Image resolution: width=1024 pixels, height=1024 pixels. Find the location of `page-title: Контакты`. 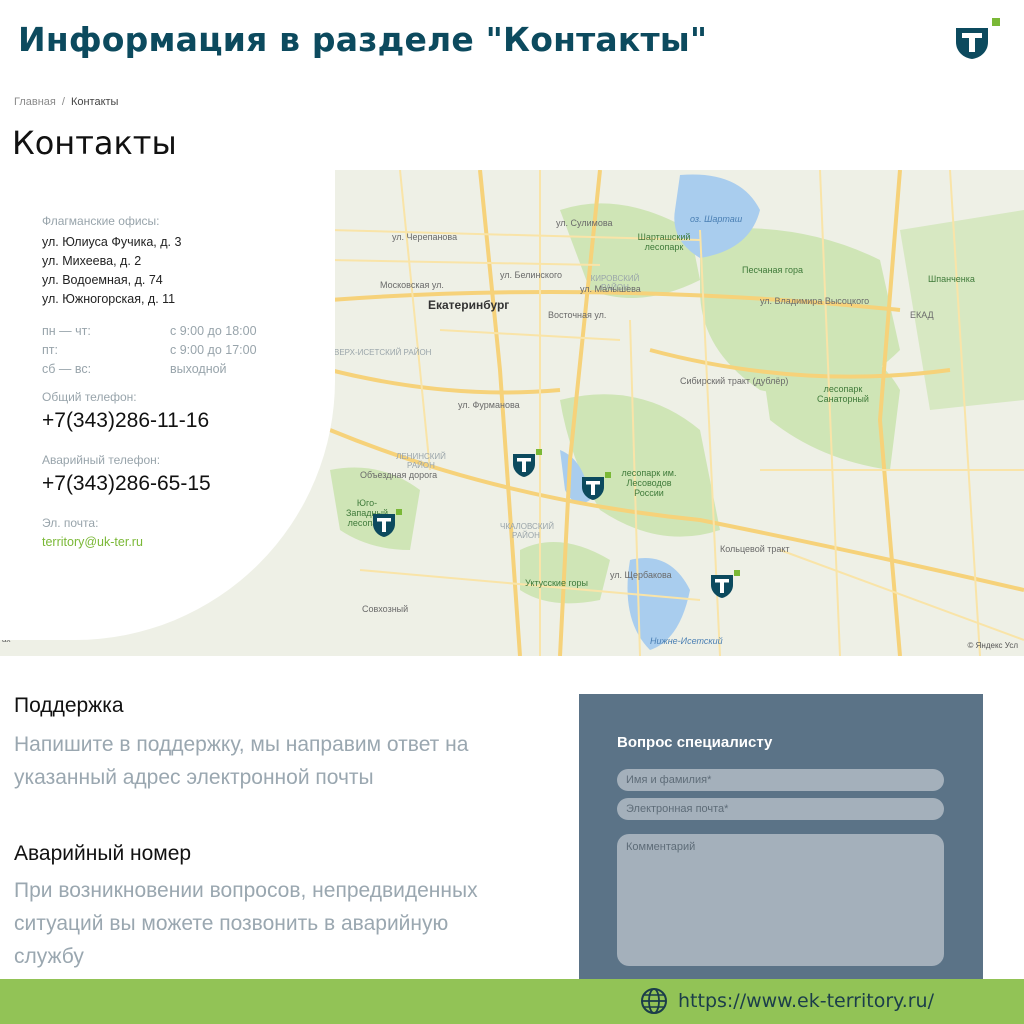

page-title: Контакты is located at coordinates (94, 143).